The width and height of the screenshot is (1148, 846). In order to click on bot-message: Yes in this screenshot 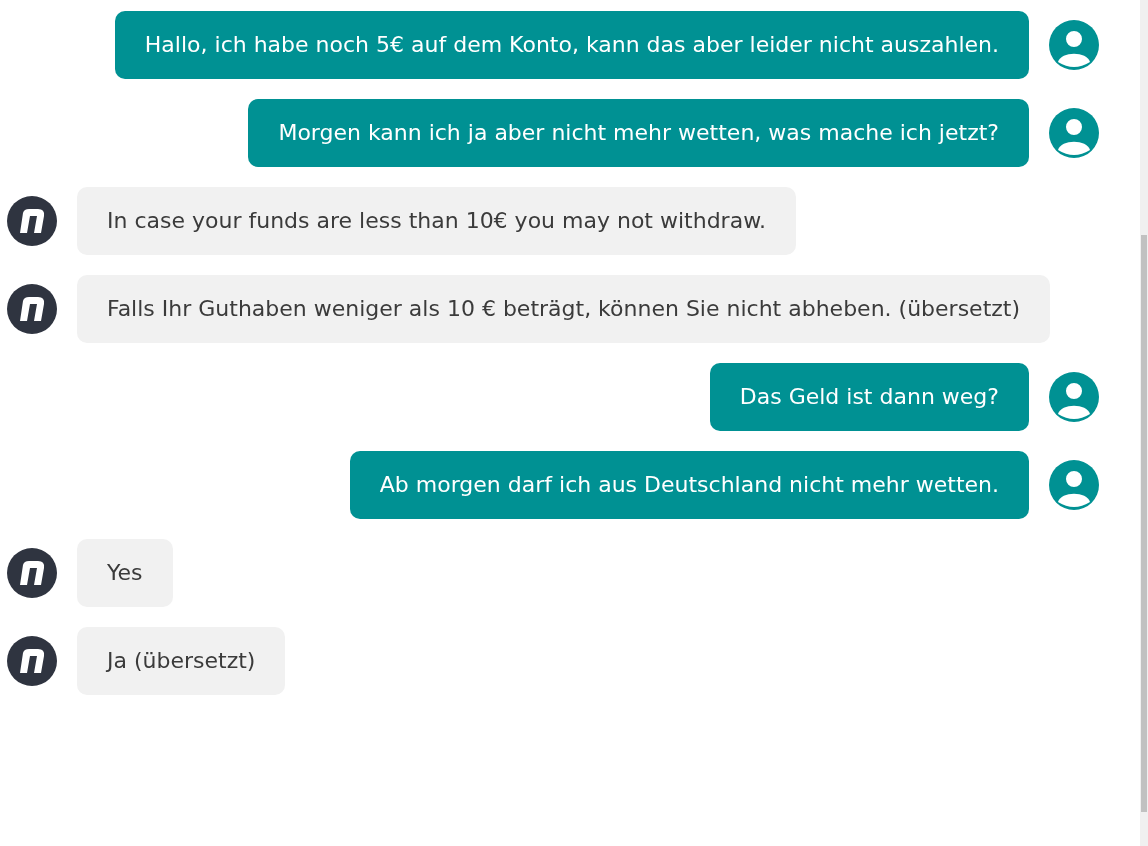, I will do `click(125, 573)`.